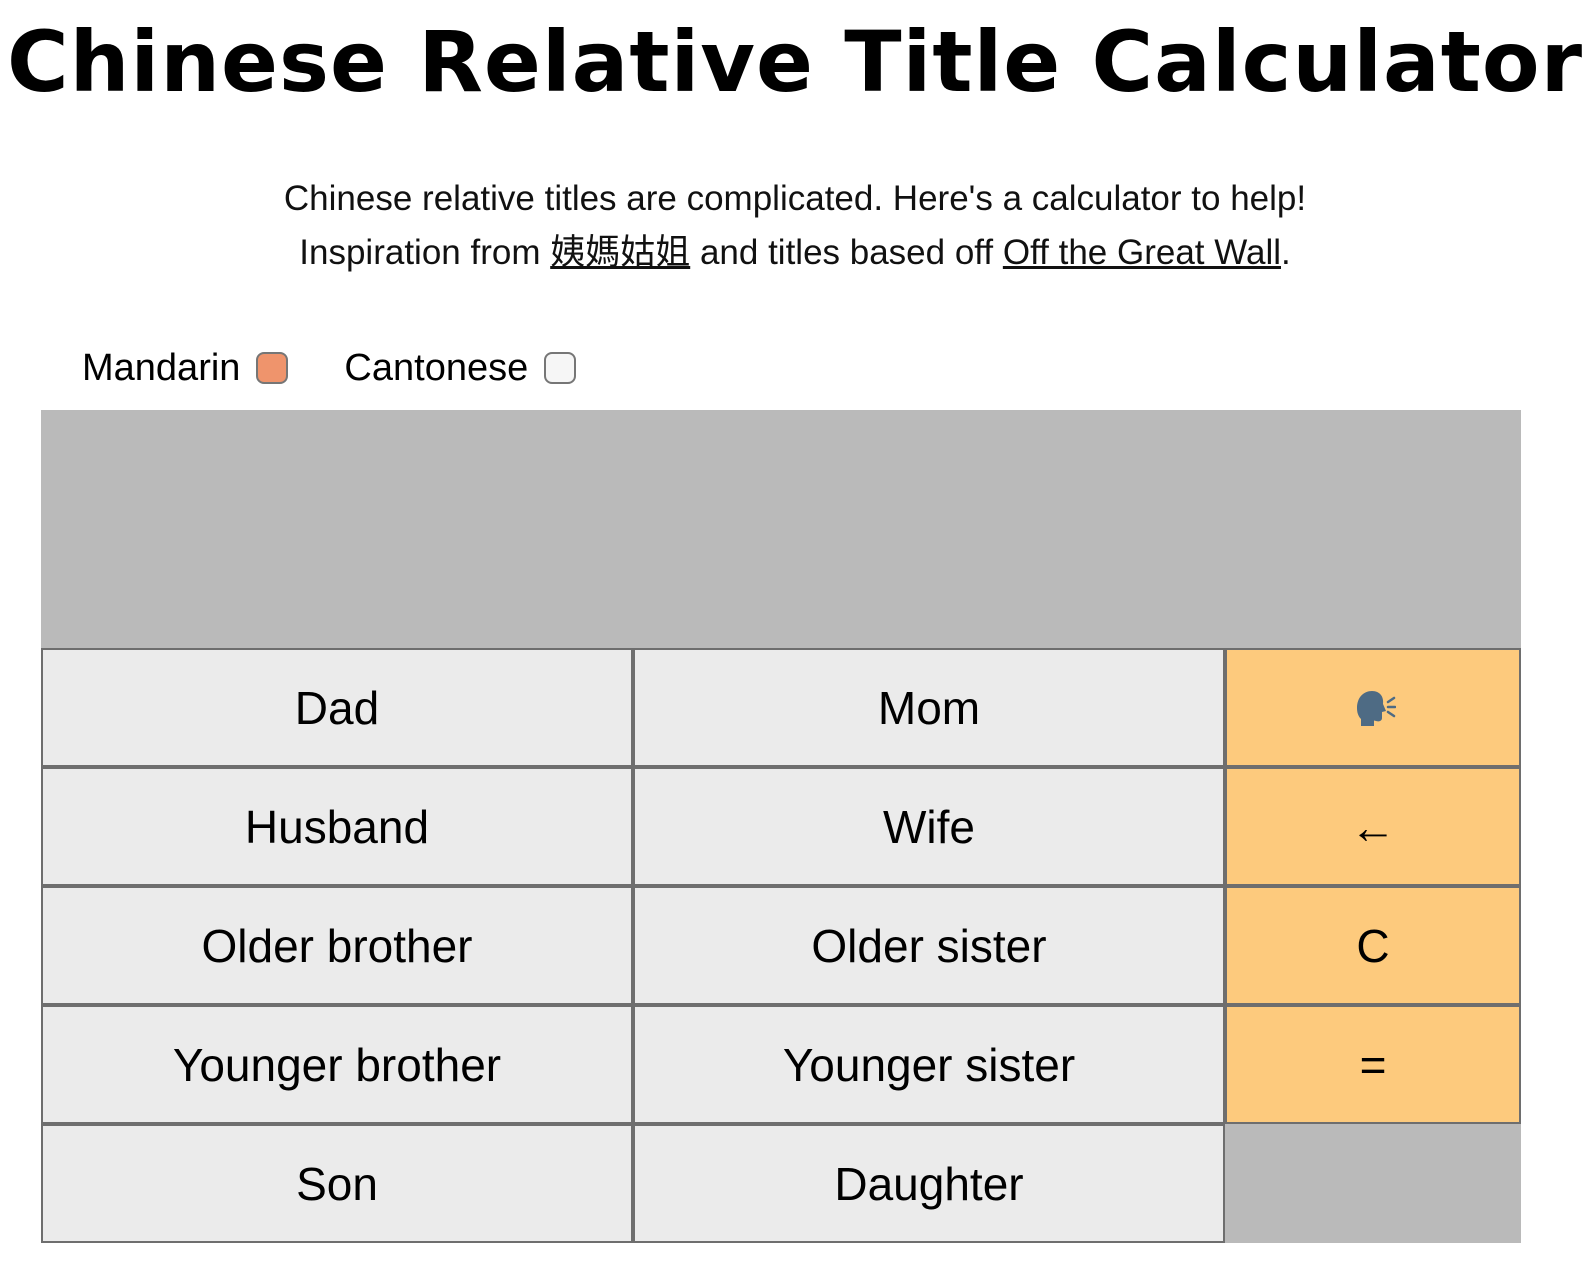 The image size is (1590, 1282). I want to click on cantonese-checkbox, so click(560, 368).